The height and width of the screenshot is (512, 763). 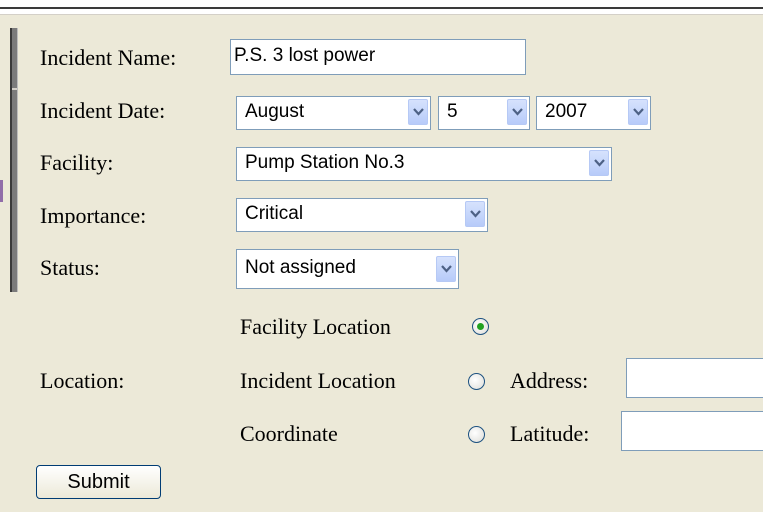 What do you see at coordinates (692, 431) in the screenshot?
I see `latitude-input` at bounding box center [692, 431].